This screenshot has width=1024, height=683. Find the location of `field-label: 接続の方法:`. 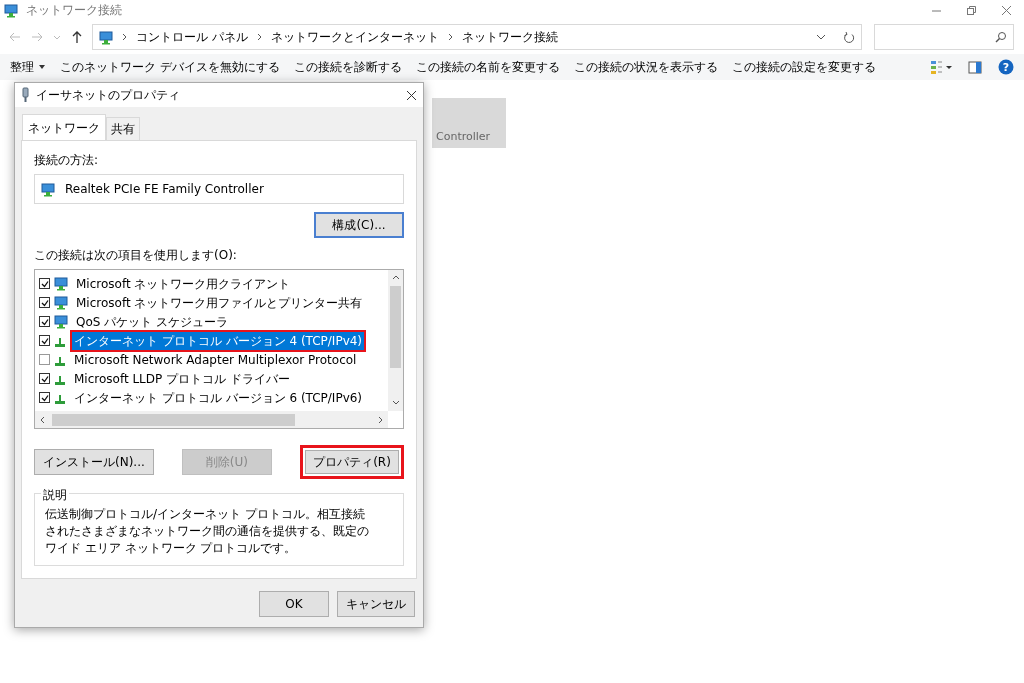

field-label: 接続の方法: is located at coordinates (67, 160).